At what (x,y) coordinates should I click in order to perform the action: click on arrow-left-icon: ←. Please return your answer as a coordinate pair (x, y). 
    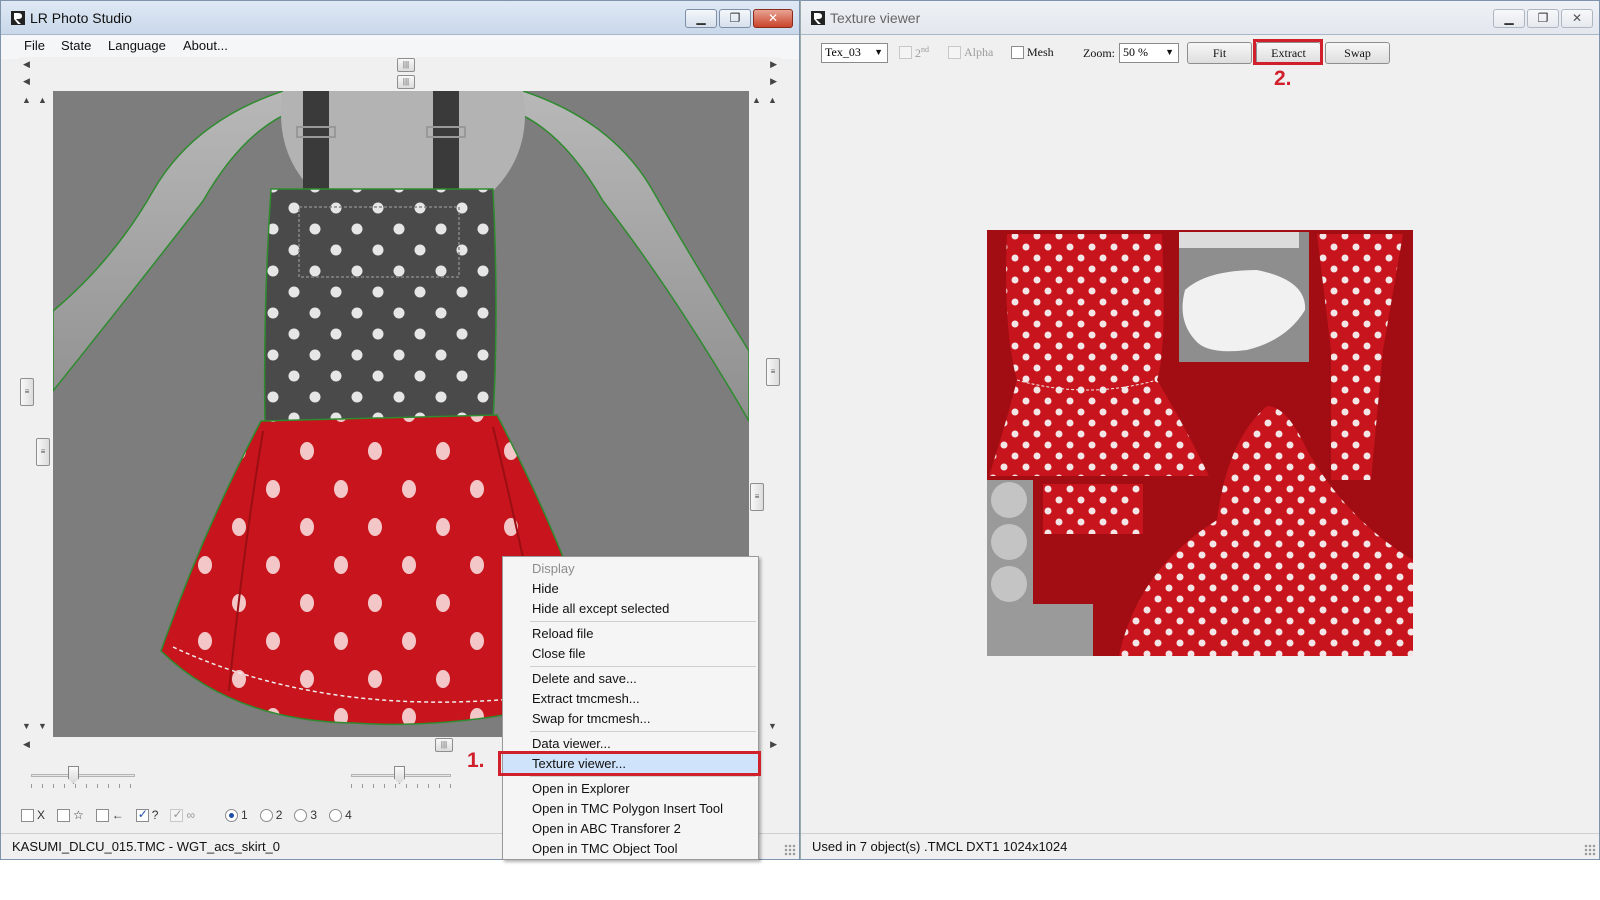
    Looking at the image, I should click on (117, 815).